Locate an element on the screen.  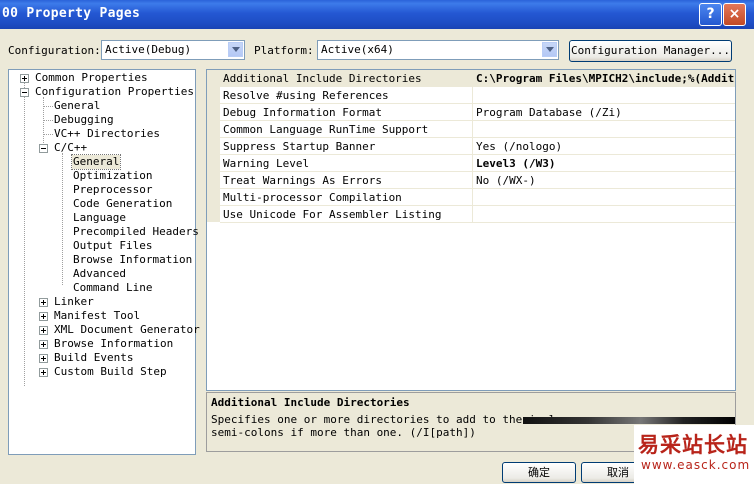
watermark: 易采站长站 www.easck.com is located at coordinates (694, 454).